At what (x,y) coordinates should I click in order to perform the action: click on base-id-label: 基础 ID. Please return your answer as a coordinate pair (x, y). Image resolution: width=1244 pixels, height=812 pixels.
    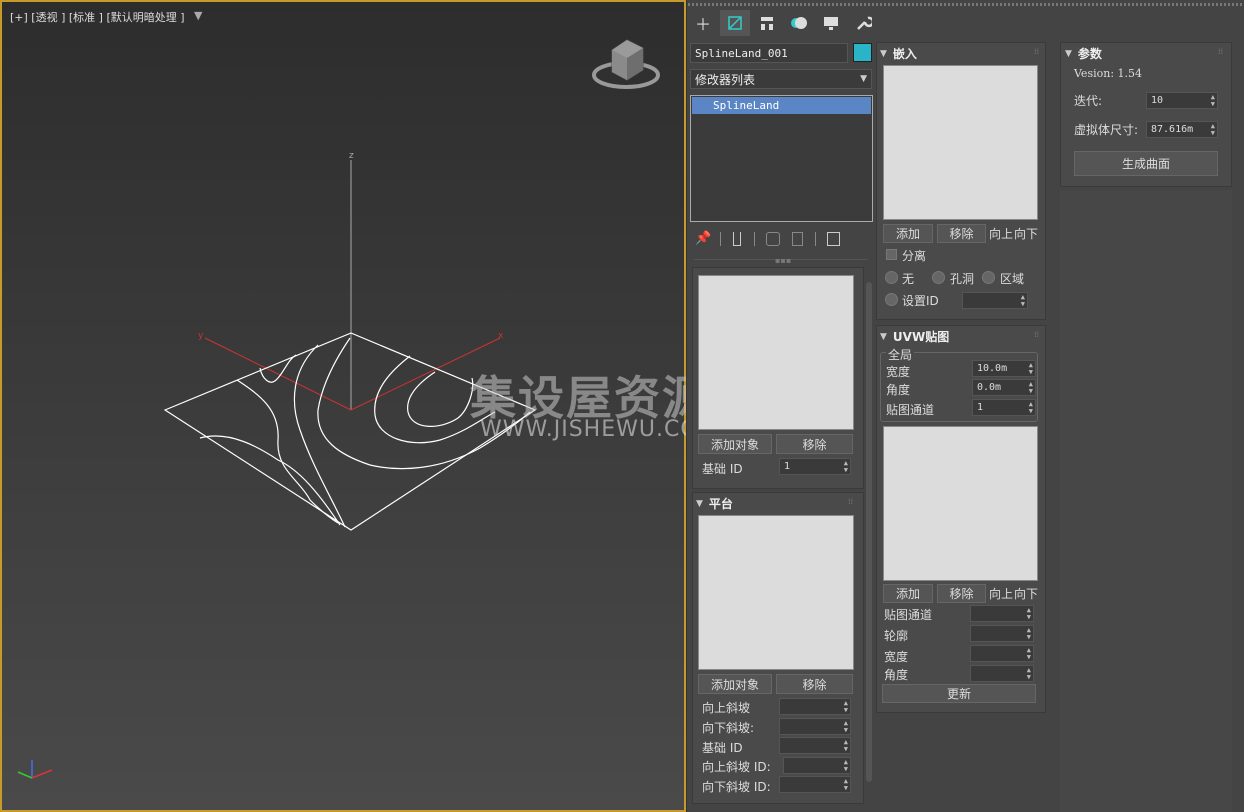
    Looking at the image, I should click on (722, 469).